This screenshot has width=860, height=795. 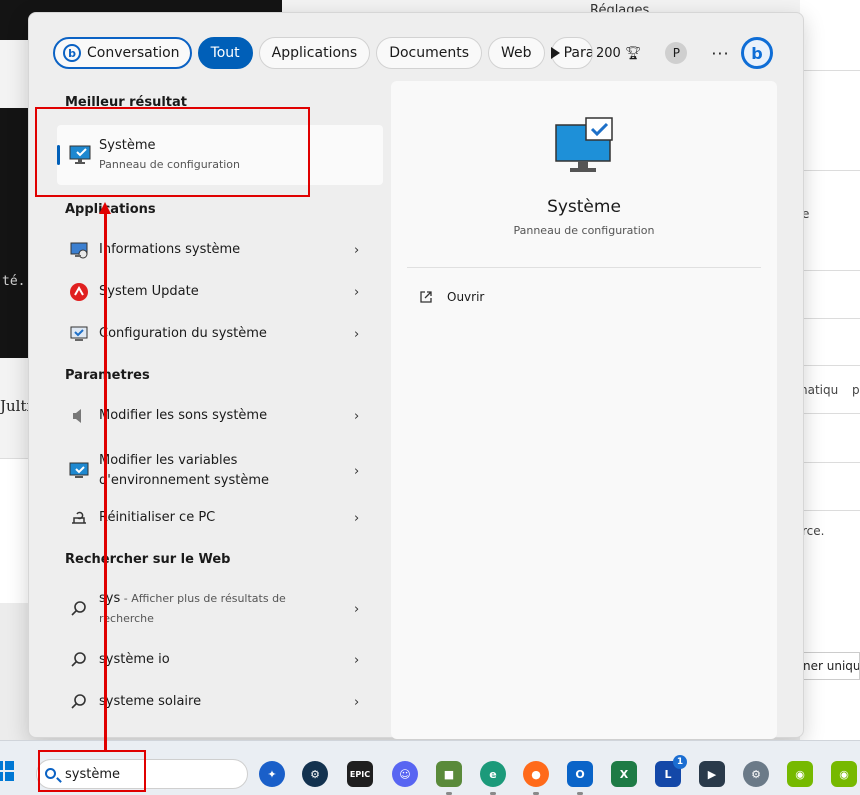 I want to click on system-information-icon, so click(x=79, y=250).